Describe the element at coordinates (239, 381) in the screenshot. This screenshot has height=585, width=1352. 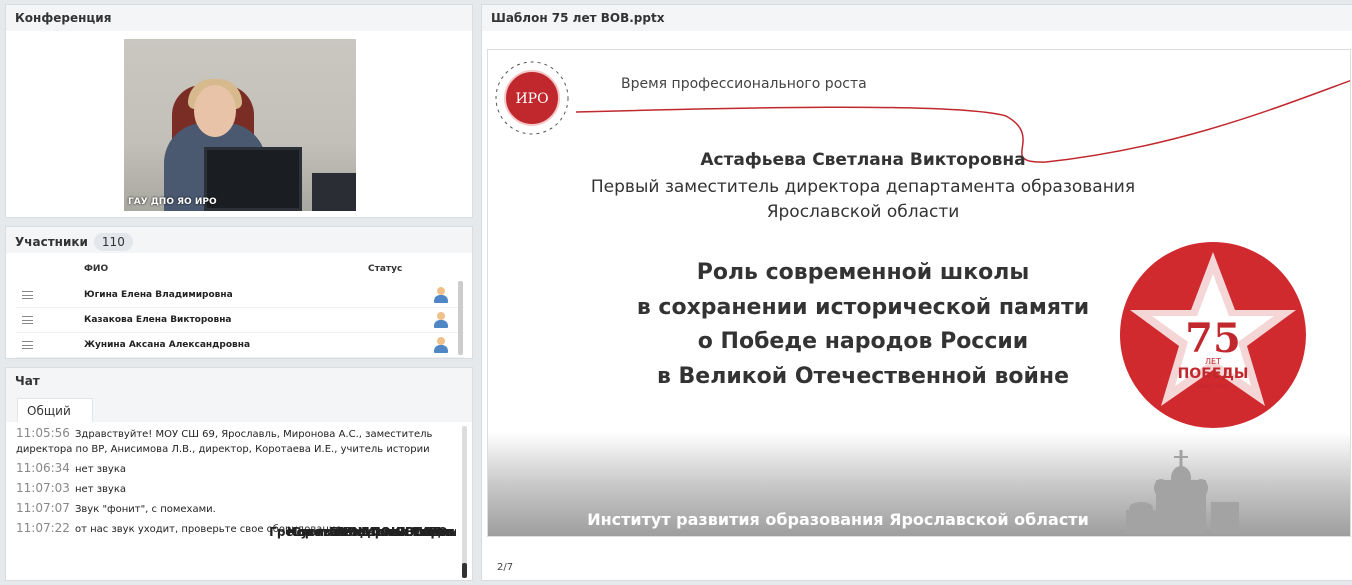
I see `chat-title: Чат` at that location.